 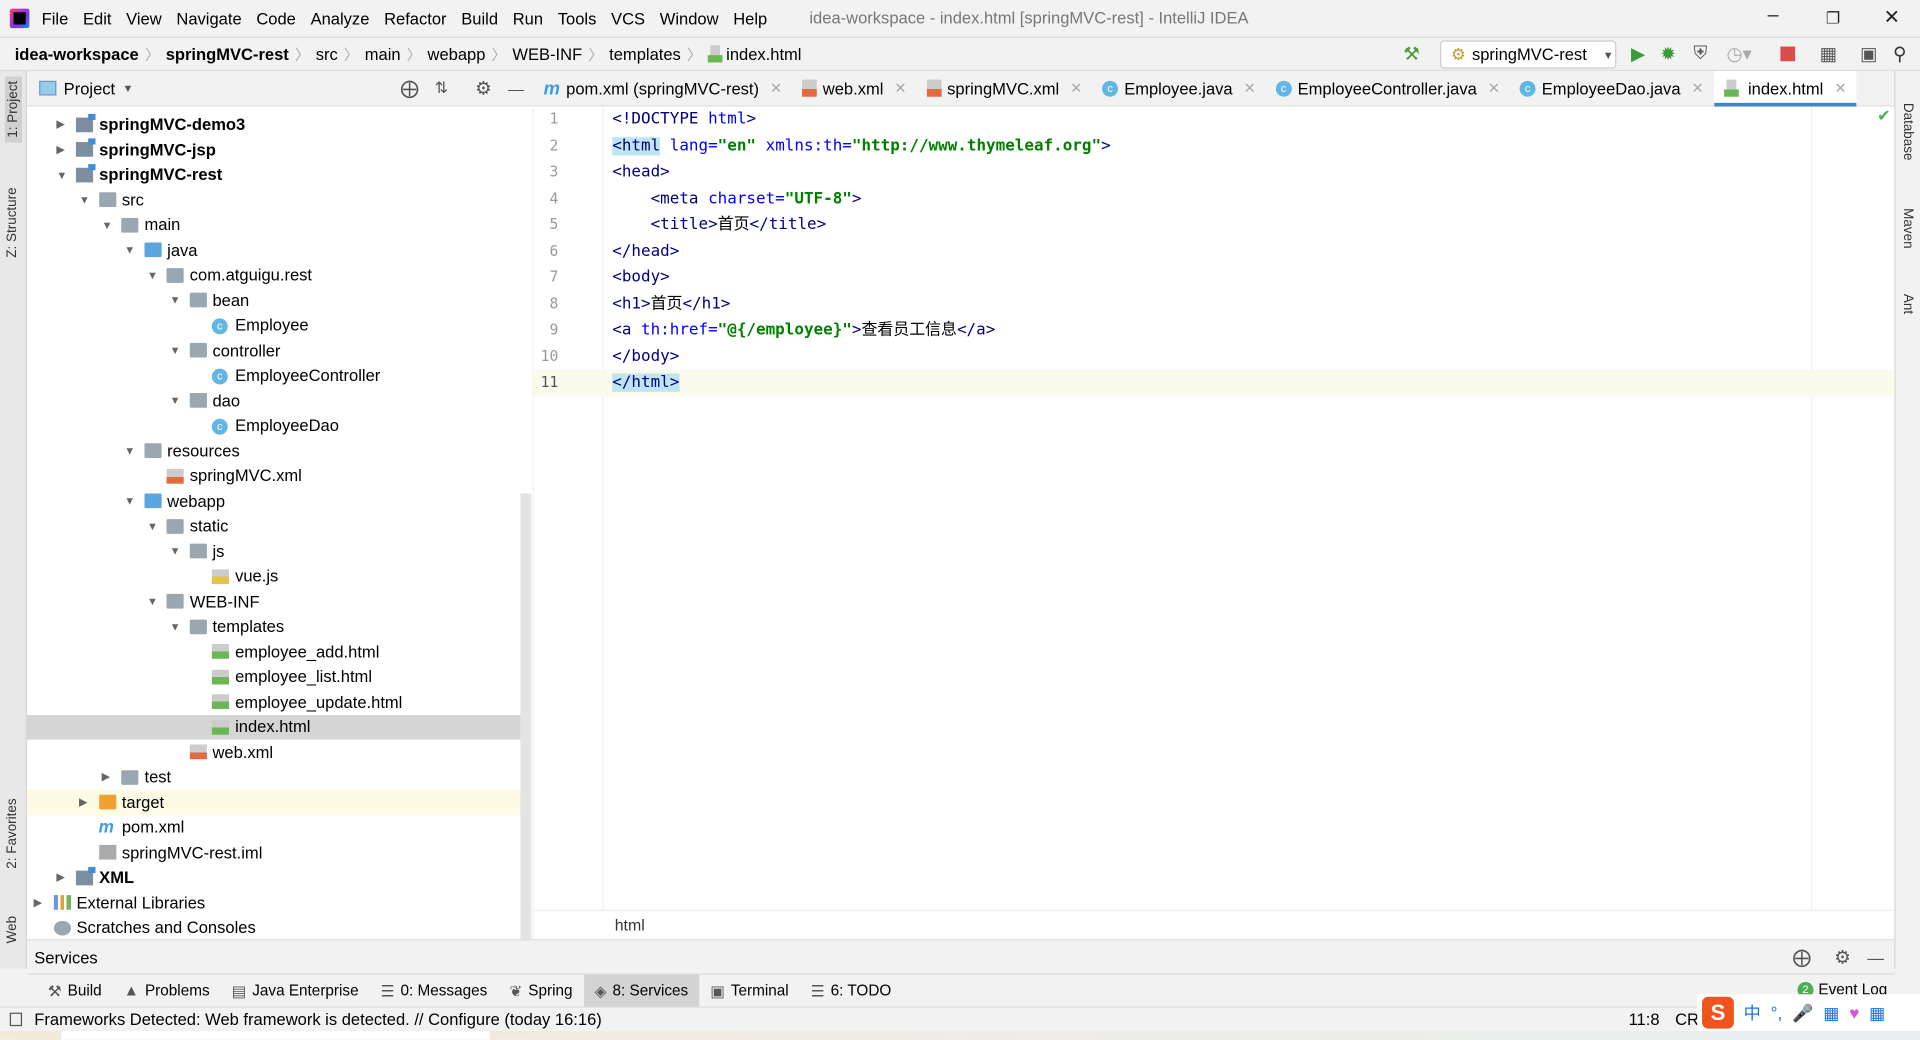 What do you see at coordinates (1899, 54) in the screenshot?
I see `search-icon: ⚲` at bounding box center [1899, 54].